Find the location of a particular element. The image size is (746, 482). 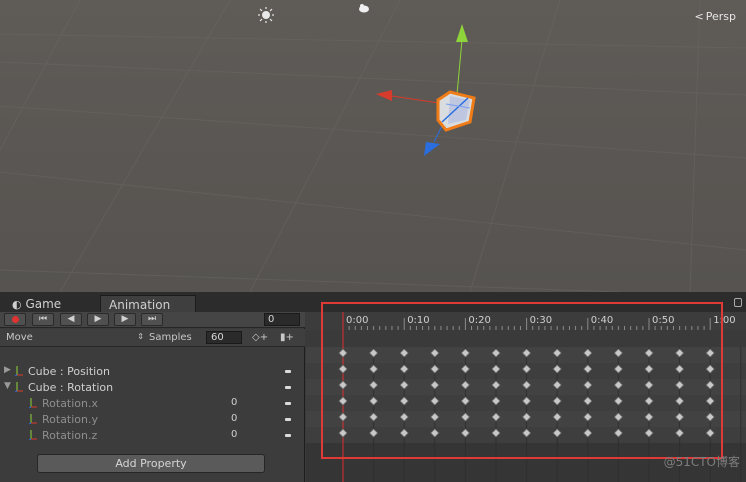

go-to-start-button: ⏮ is located at coordinates (43, 319).